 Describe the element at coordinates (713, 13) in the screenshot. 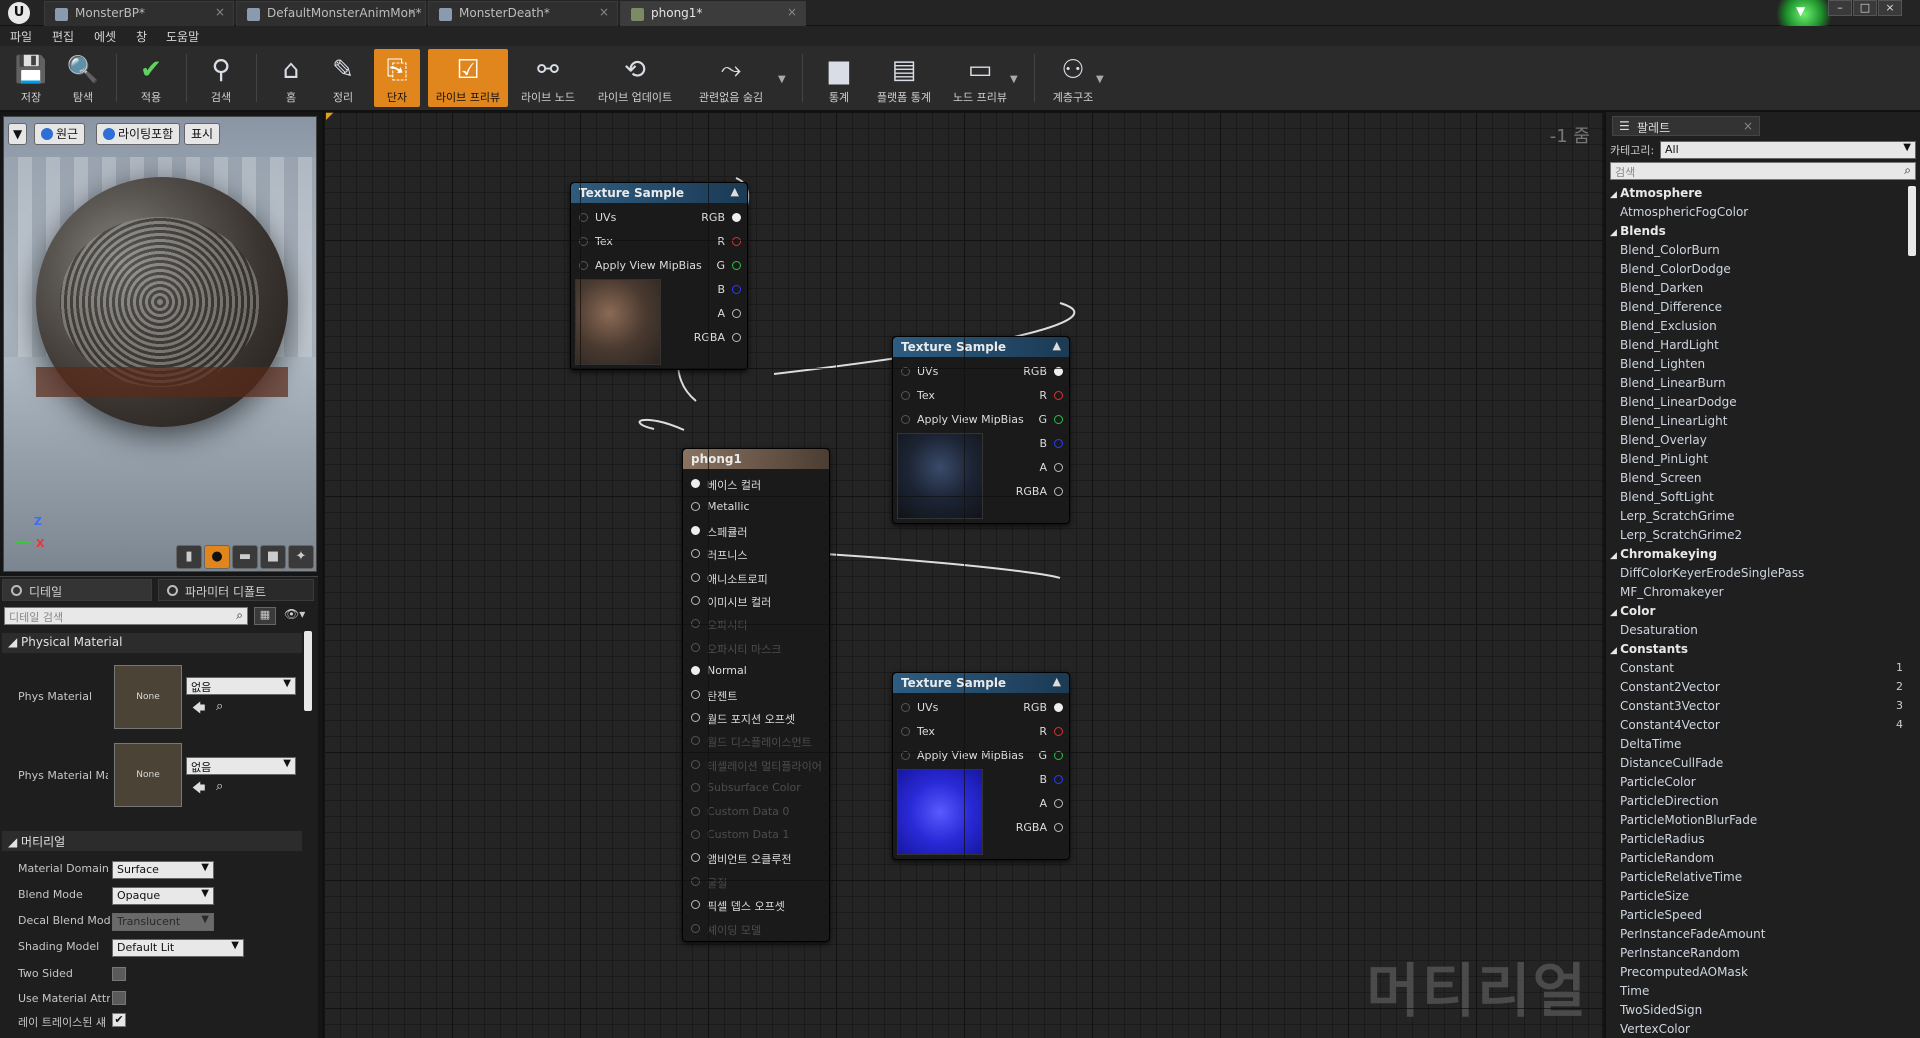

I see `doc-tab-phong1: phong1* ×` at that location.